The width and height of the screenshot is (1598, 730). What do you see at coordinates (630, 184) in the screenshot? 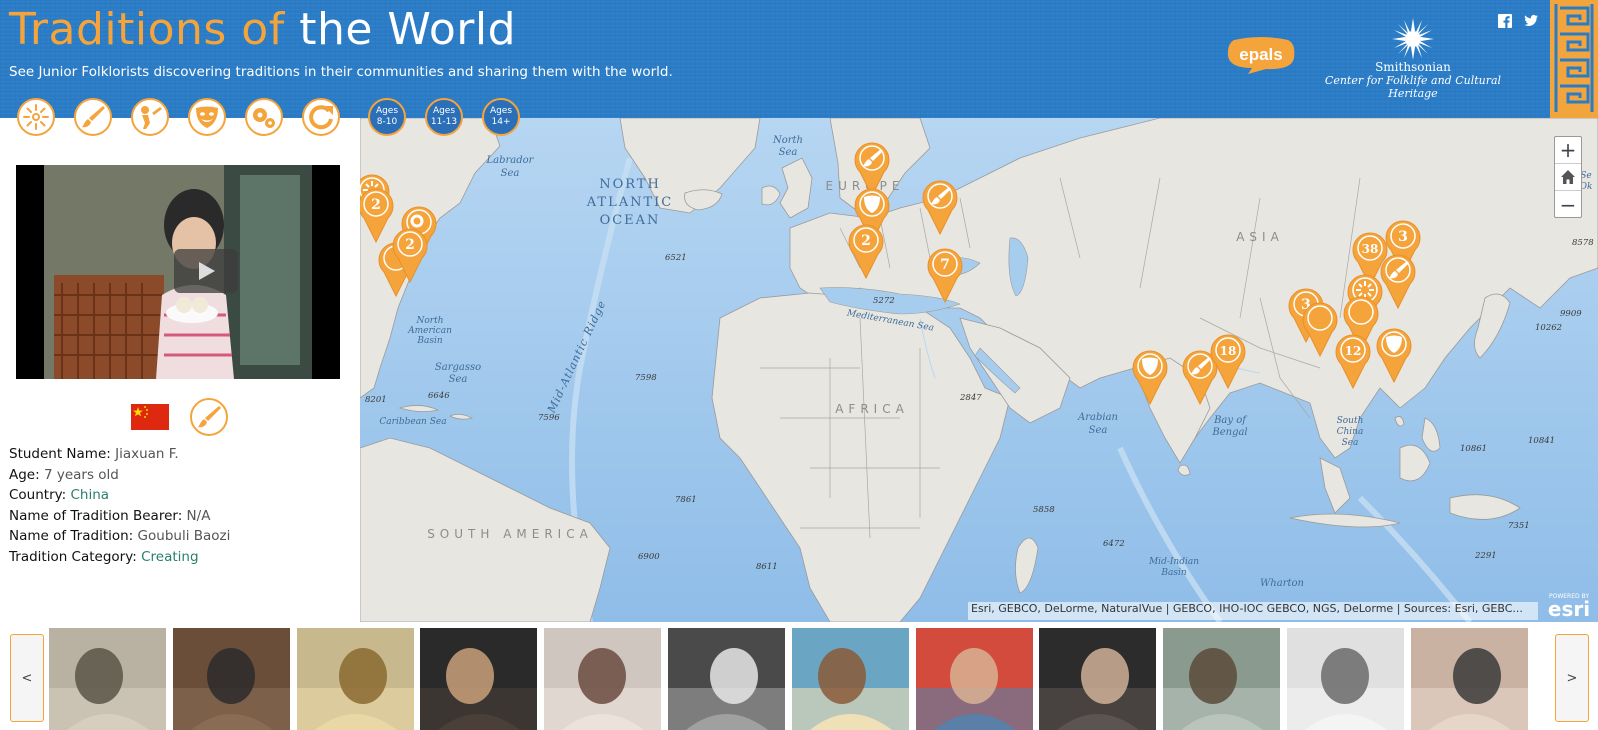
I see `map-label-north-atlantic-line-1: NORTH` at bounding box center [630, 184].